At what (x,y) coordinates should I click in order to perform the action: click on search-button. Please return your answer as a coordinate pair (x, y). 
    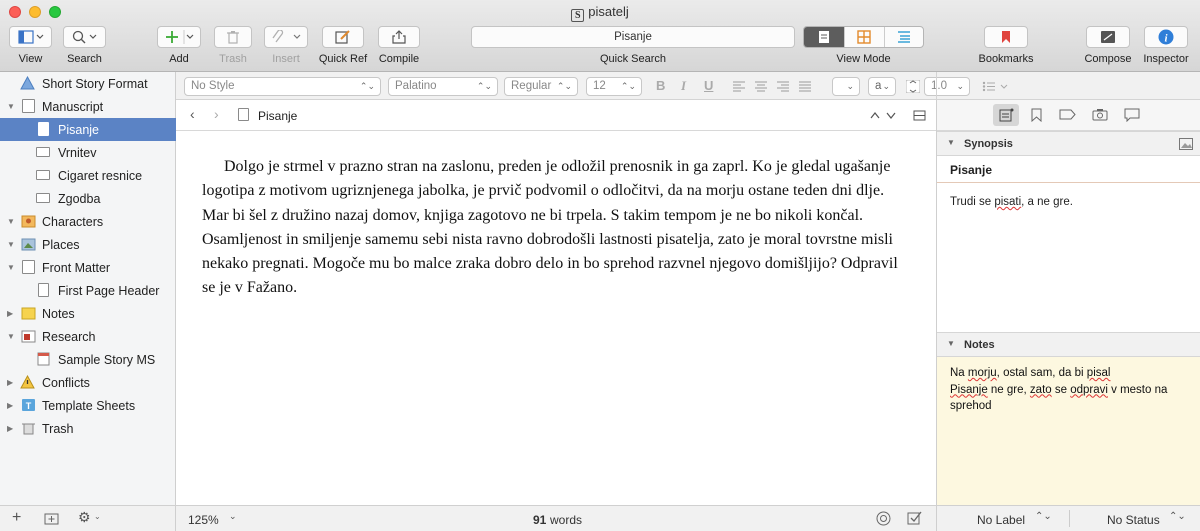
    Looking at the image, I should click on (84, 37).